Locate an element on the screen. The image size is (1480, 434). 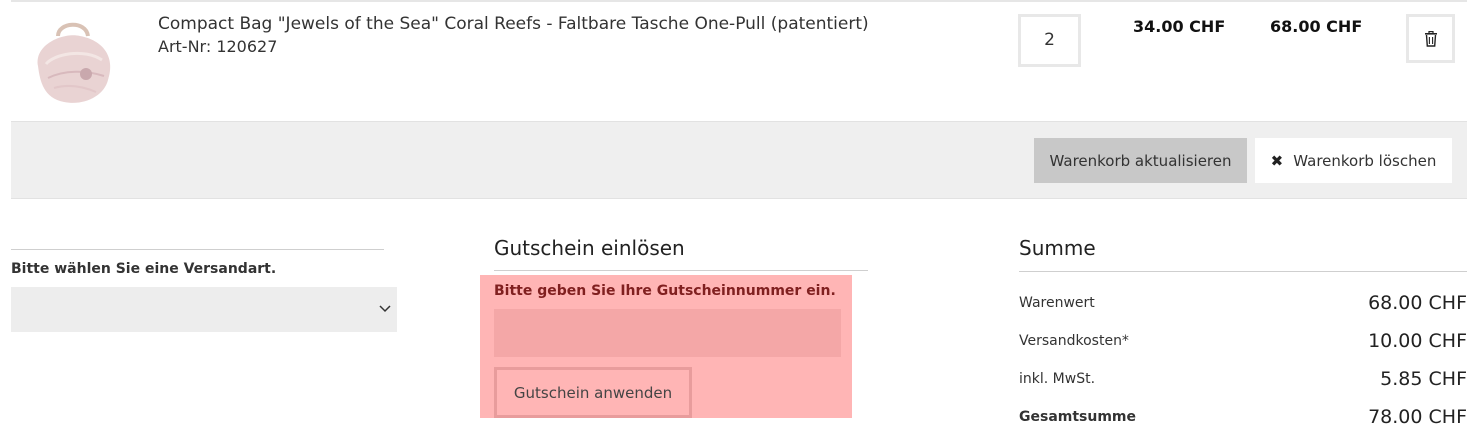
close-icon: ✖ is located at coordinates (1277, 160).